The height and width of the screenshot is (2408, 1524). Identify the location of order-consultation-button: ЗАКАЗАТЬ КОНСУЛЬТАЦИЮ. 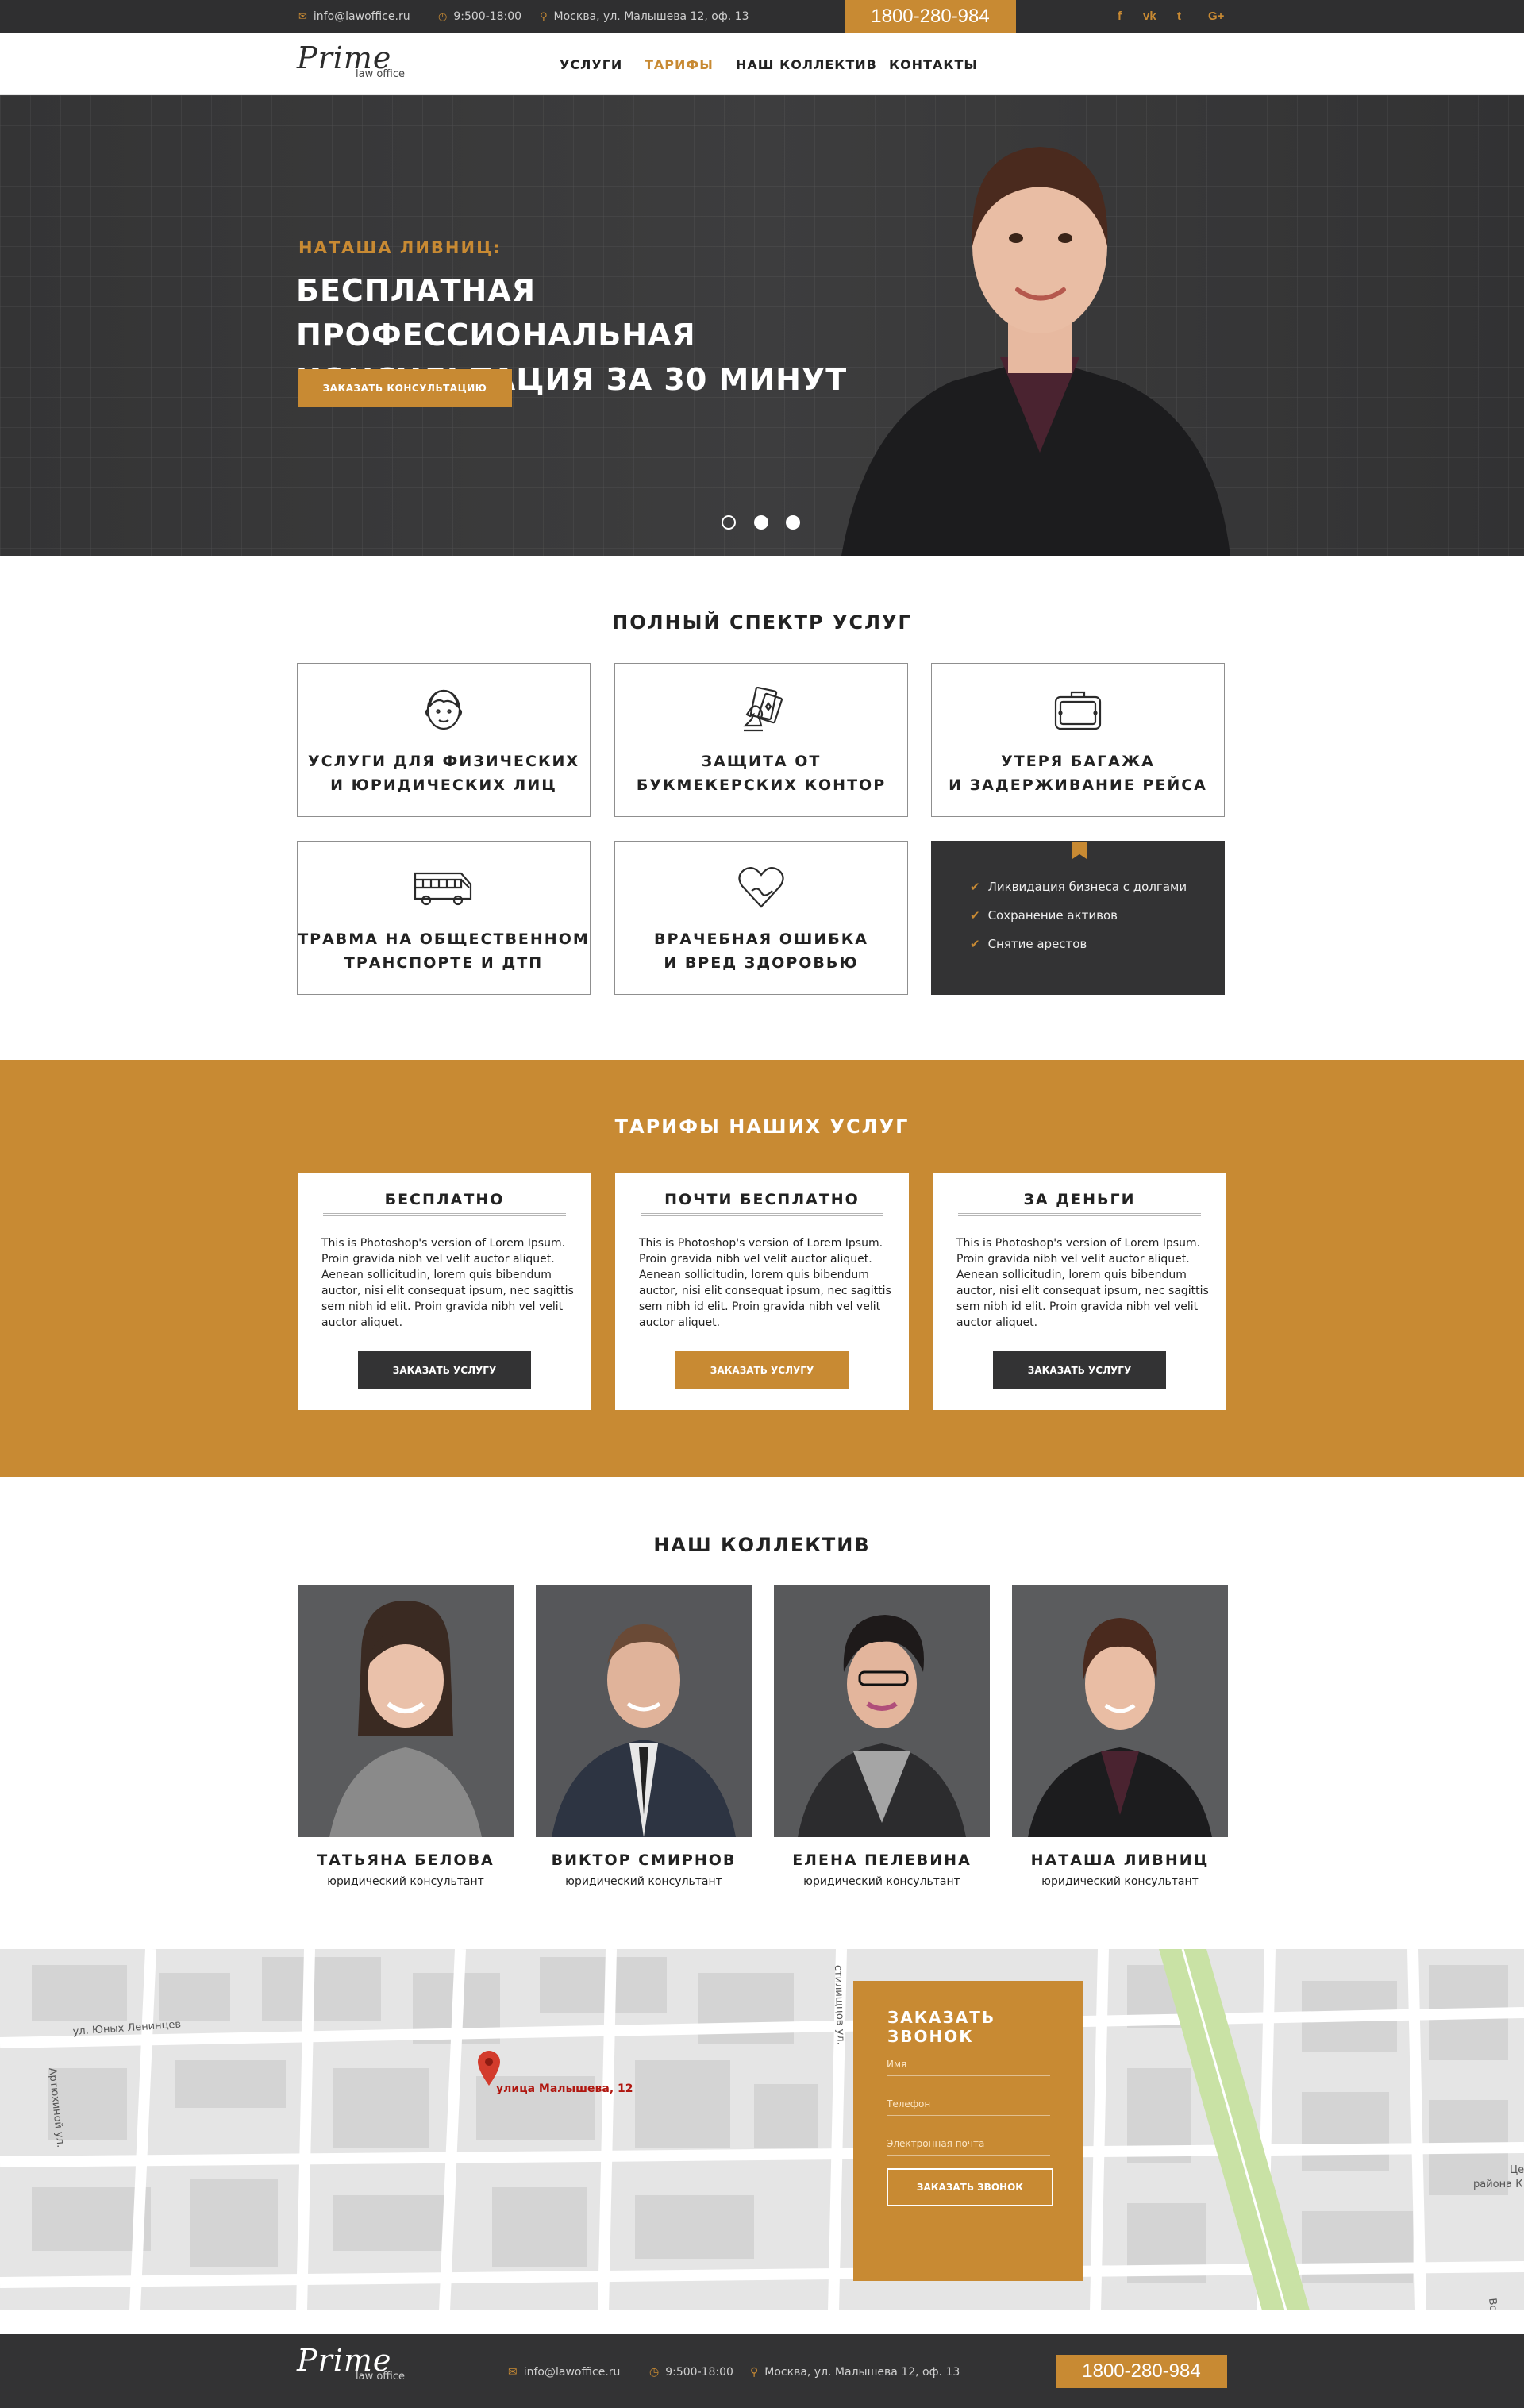
(405, 388).